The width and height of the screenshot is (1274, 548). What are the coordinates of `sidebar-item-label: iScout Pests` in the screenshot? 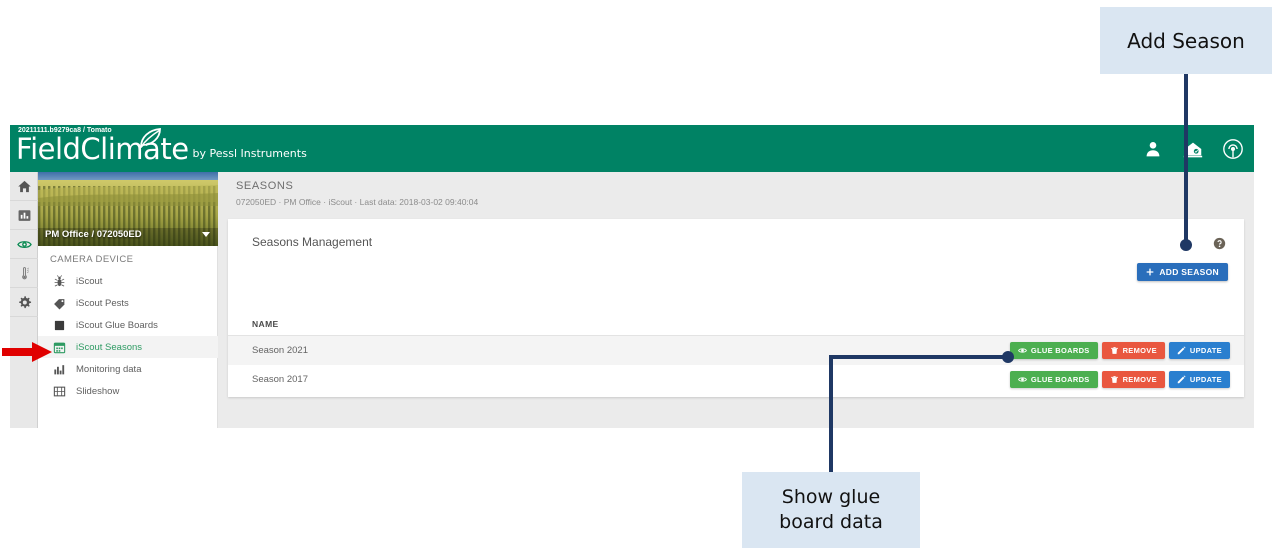 It's located at (102, 303).